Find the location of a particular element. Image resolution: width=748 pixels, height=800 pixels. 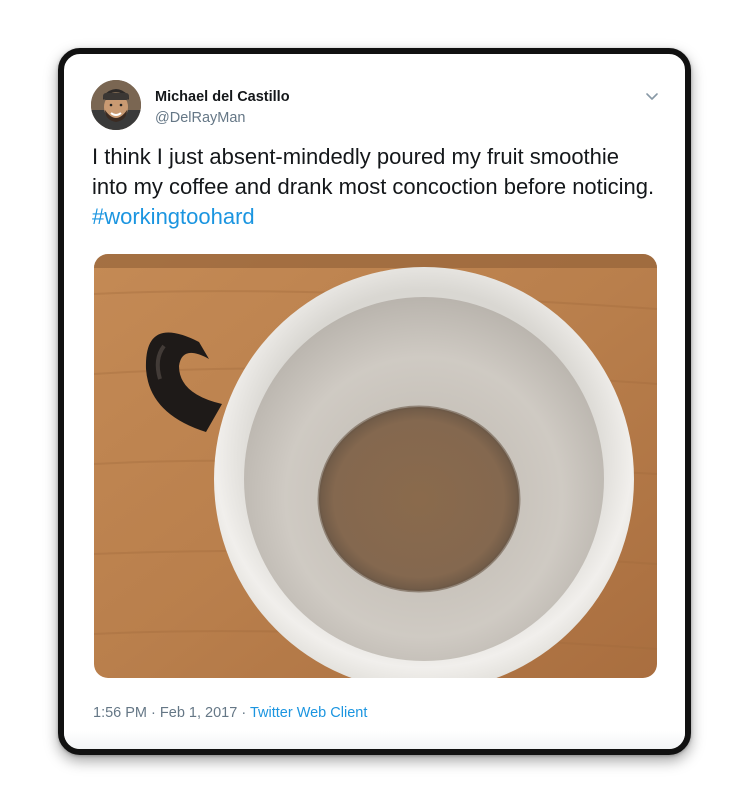

author-handle: @DelRayMan is located at coordinates (200, 118).